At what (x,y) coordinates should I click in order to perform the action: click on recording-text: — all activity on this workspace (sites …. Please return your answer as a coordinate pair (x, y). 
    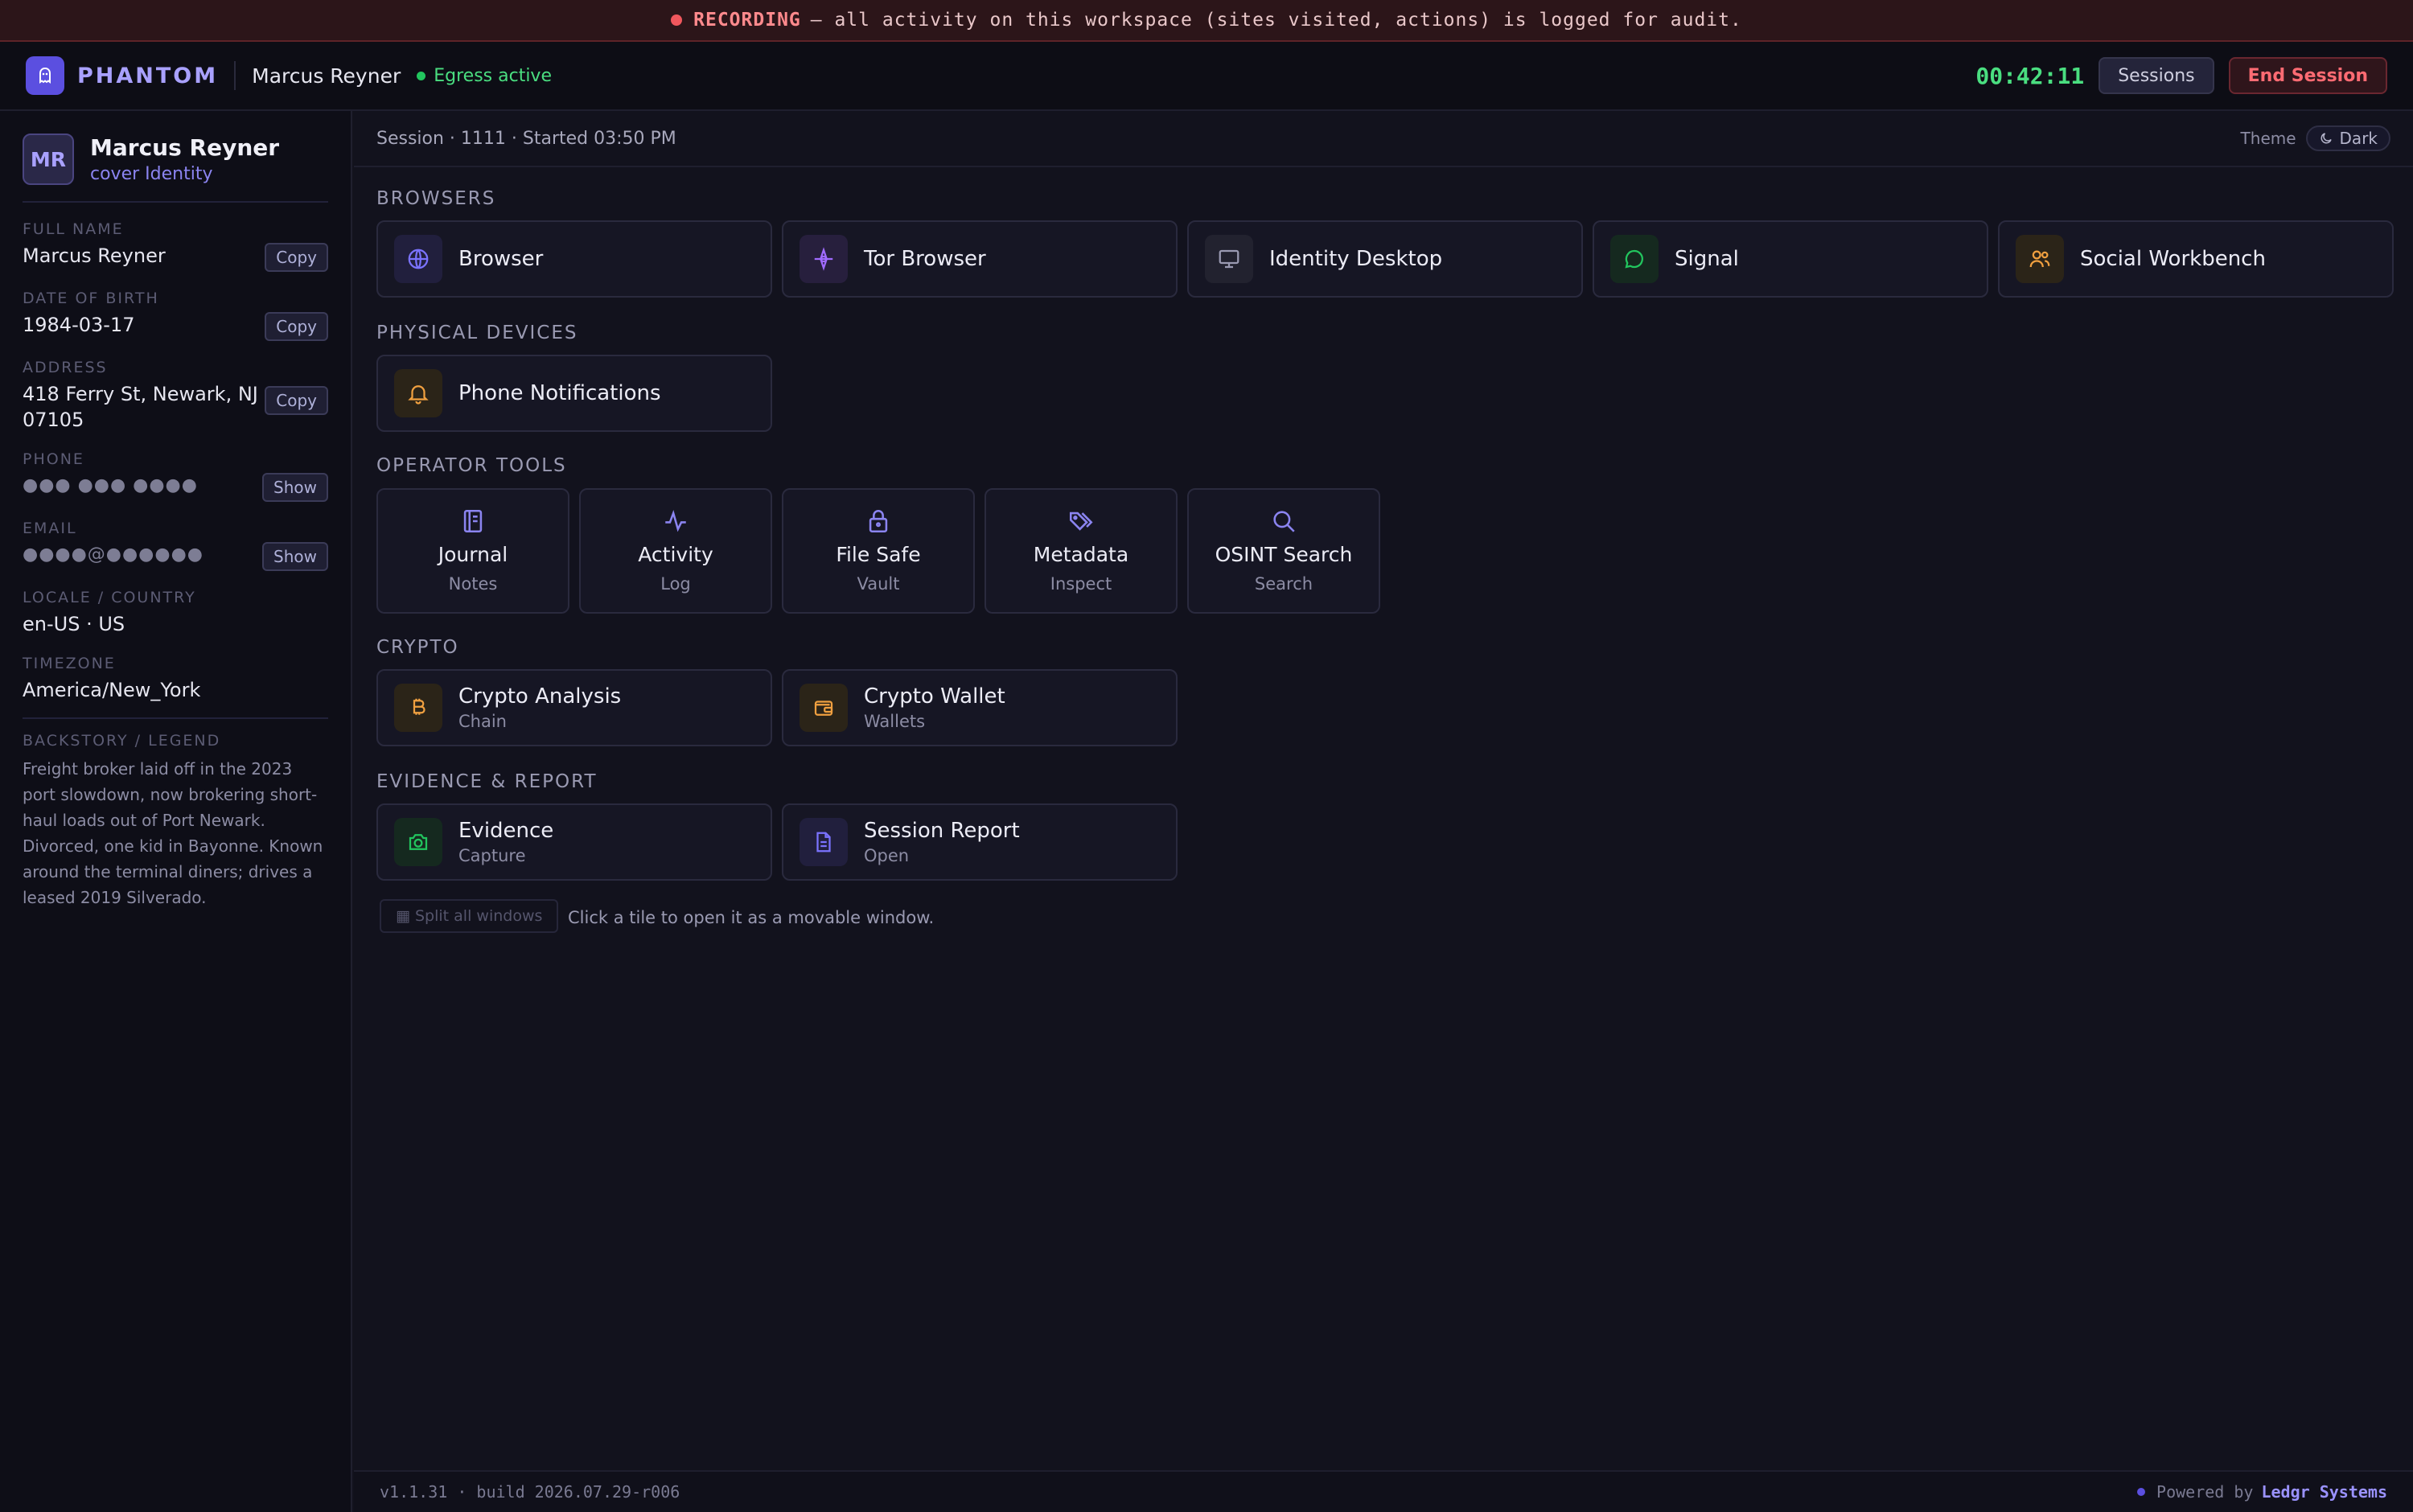
    Looking at the image, I should click on (1276, 21).